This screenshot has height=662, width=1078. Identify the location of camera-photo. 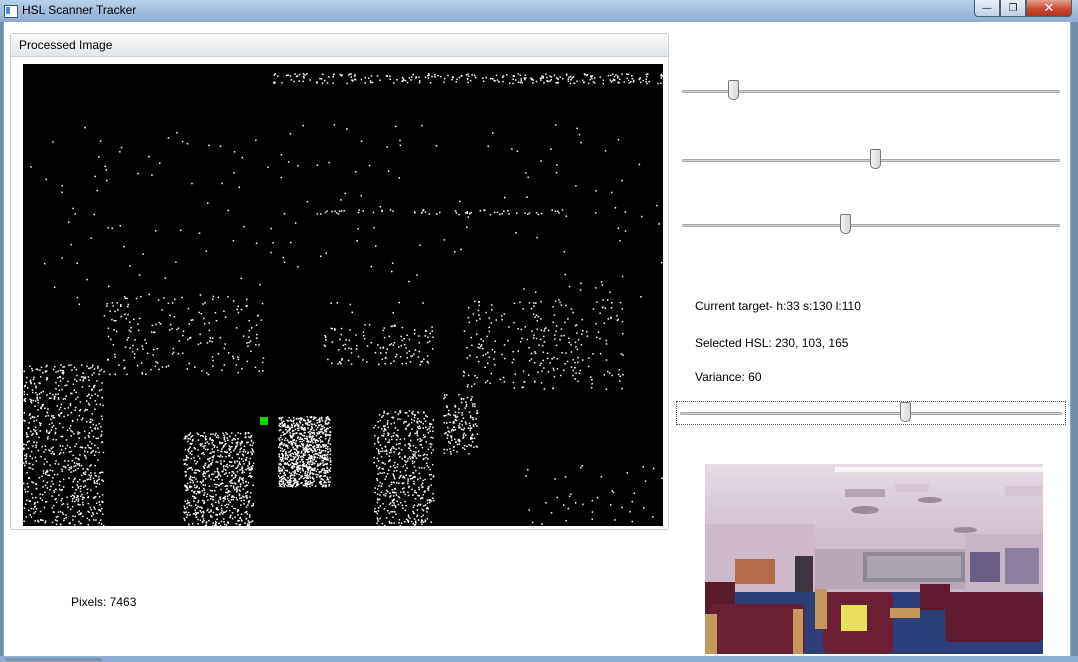
(874, 559).